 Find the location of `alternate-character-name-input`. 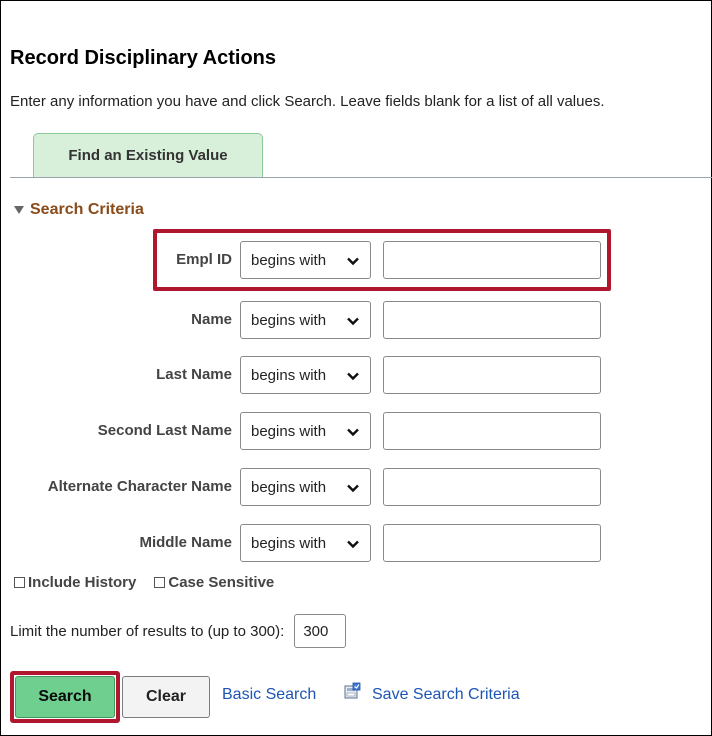

alternate-character-name-input is located at coordinates (492, 487).